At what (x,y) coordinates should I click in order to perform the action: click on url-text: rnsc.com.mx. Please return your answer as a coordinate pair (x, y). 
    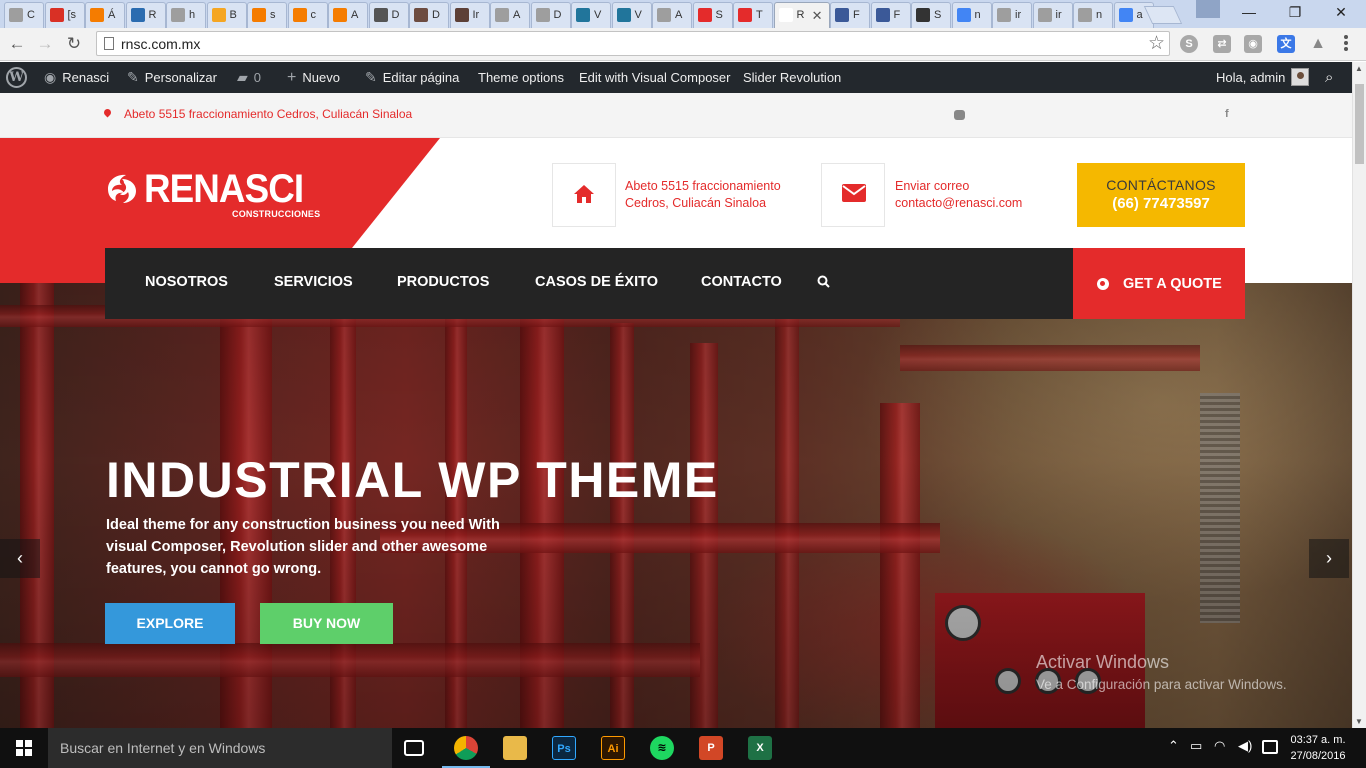
    Looking at the image, I should click on (160, 44).